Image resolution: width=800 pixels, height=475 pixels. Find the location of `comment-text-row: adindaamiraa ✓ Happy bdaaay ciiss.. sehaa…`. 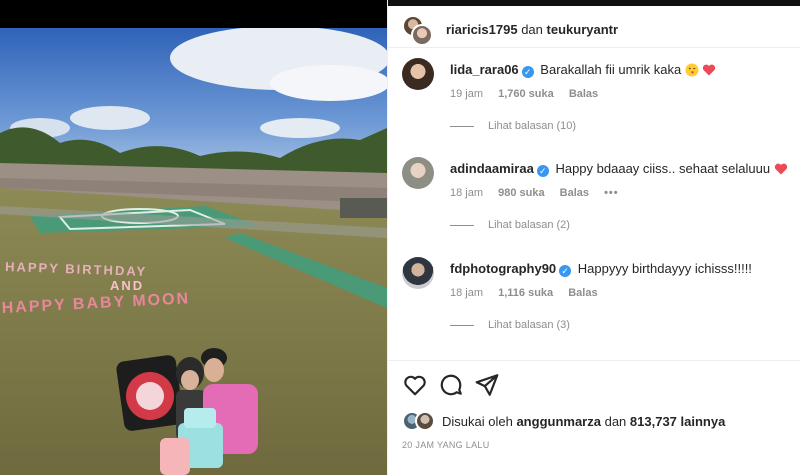

comment-text-row: adindaamiraa ✓ Happy bdaaay ciiss.. sehaa… is located at coordinates (620, 169).